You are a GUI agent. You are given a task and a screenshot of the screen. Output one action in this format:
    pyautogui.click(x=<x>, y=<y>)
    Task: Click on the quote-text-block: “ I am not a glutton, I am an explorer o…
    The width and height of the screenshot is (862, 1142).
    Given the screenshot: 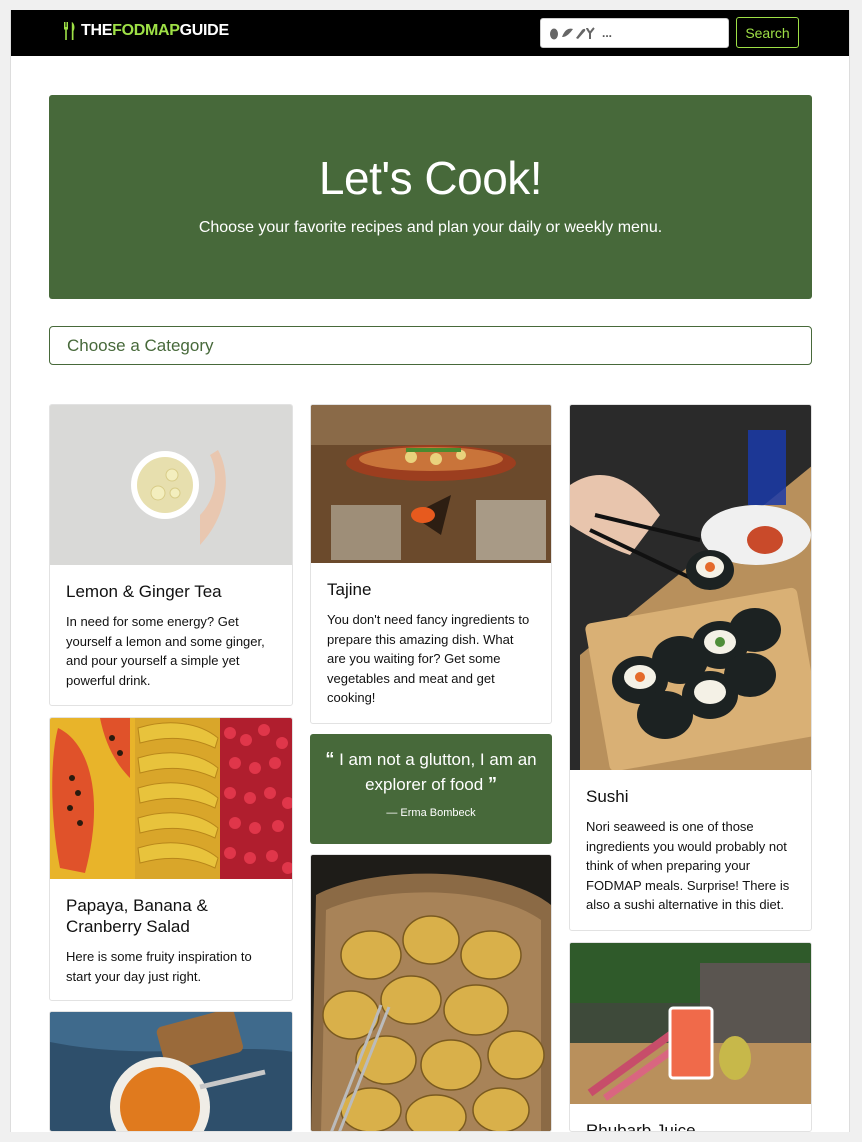 What is the action you would take?
    pyautogui.click(x=431, y=772)
    